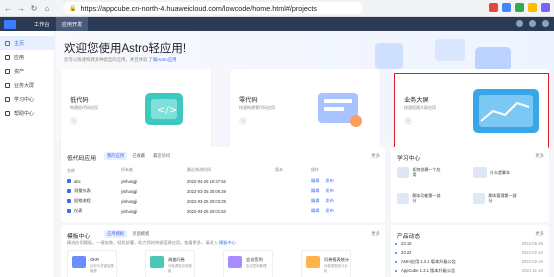 This screenshot has width=554, height=277. I want to click on sidebar: 主页 应用 资产 业务大屏 学习中心 帮助中心, so click(27, 154).